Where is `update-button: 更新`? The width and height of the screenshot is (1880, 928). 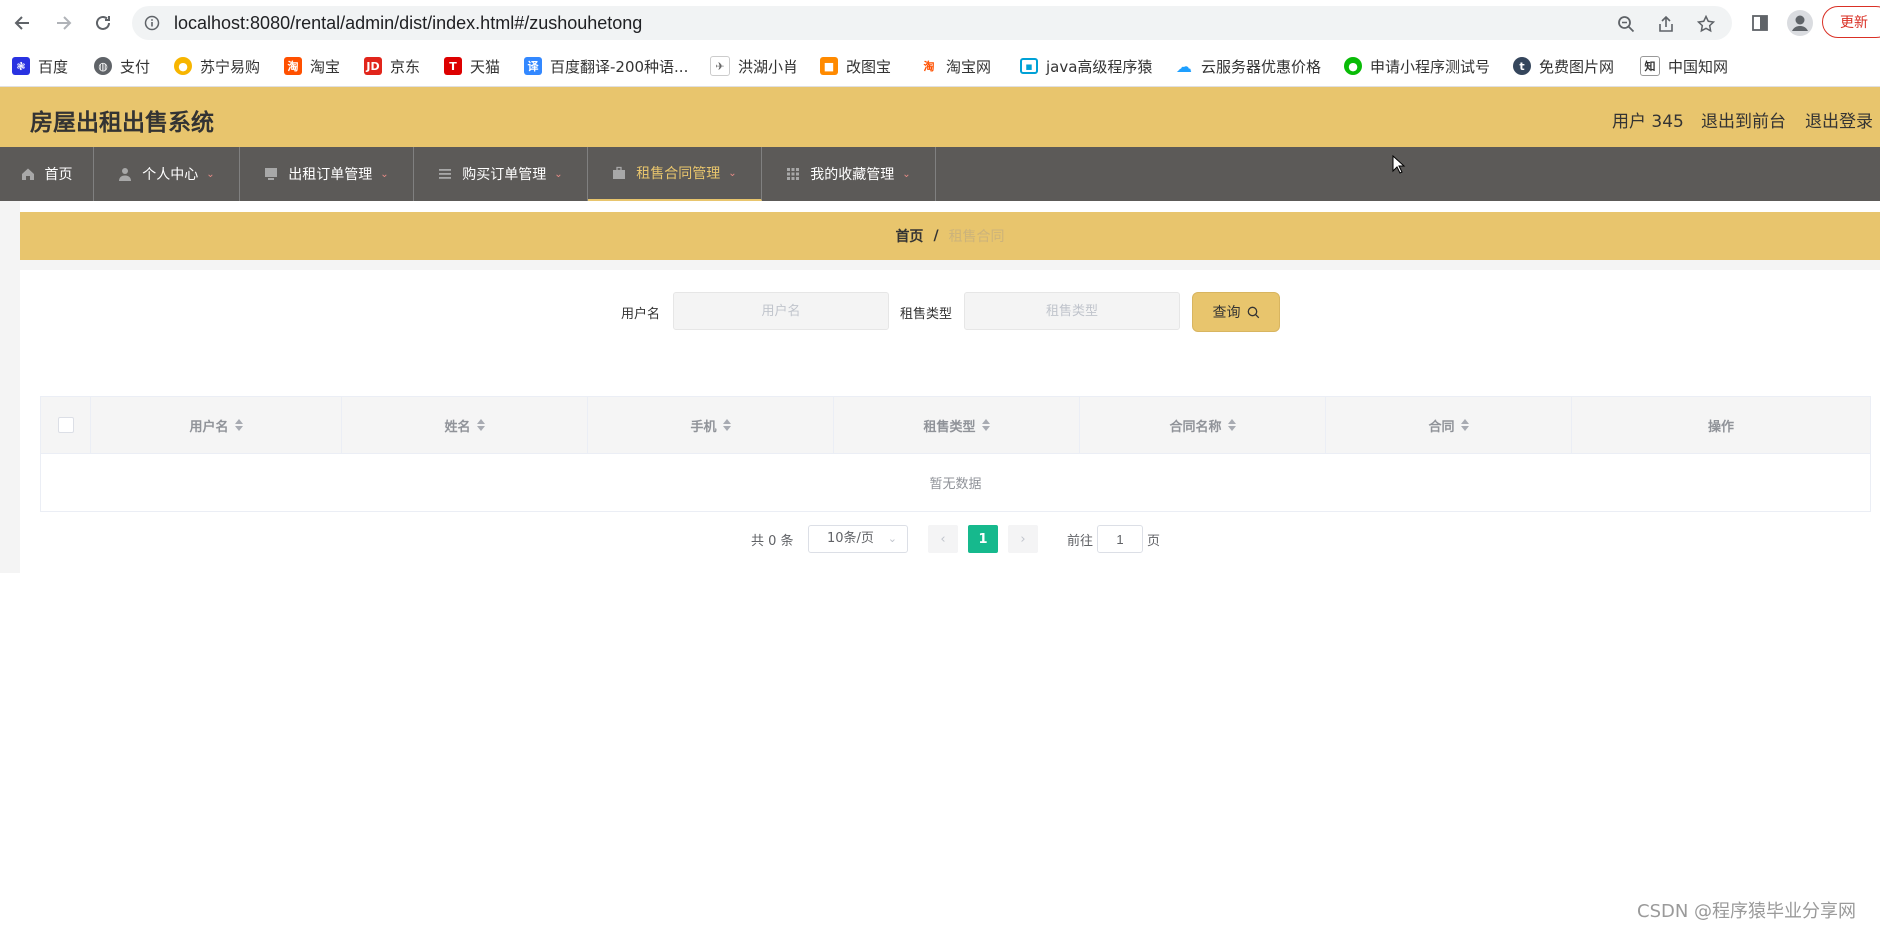
update-button: 更新 is located at coordinates (1851, 22).